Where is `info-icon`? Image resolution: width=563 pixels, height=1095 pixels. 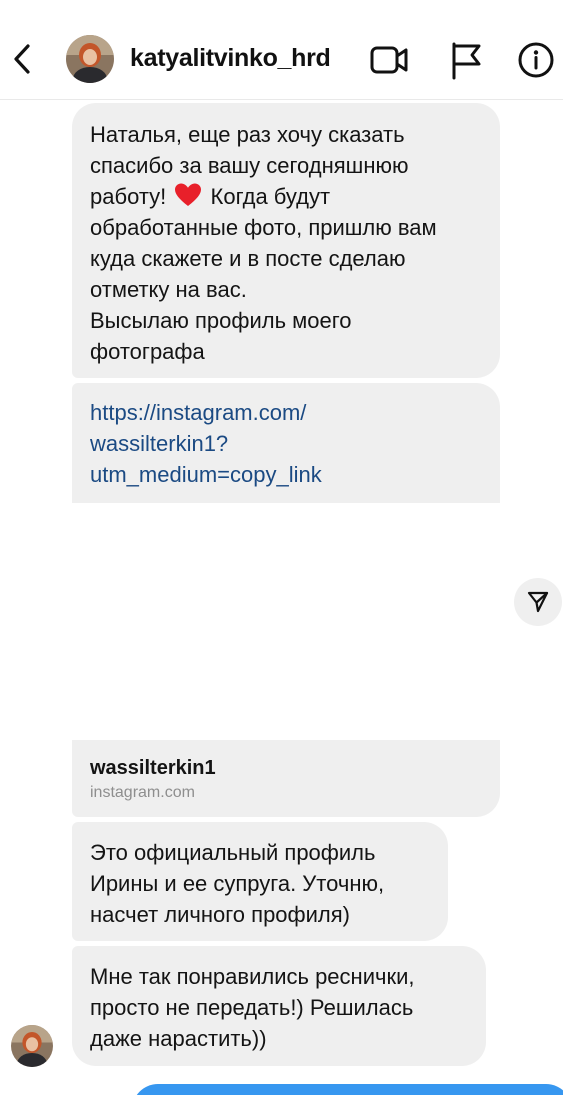
info-icon is located at coordinates (536, 60).